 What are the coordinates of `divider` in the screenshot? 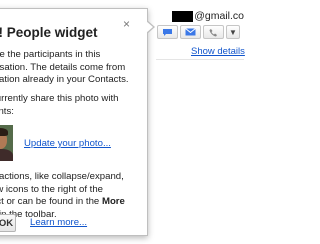 It's located at (200, 59).